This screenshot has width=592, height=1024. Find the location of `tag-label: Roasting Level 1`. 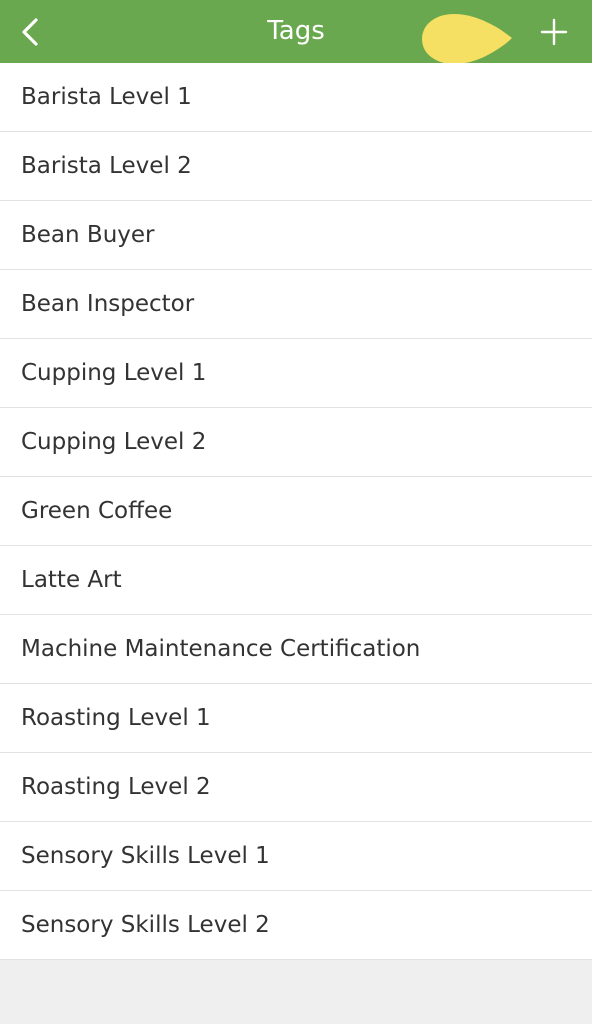

tag-label: Roasting Level 1 is located at coordinates (116, 718).